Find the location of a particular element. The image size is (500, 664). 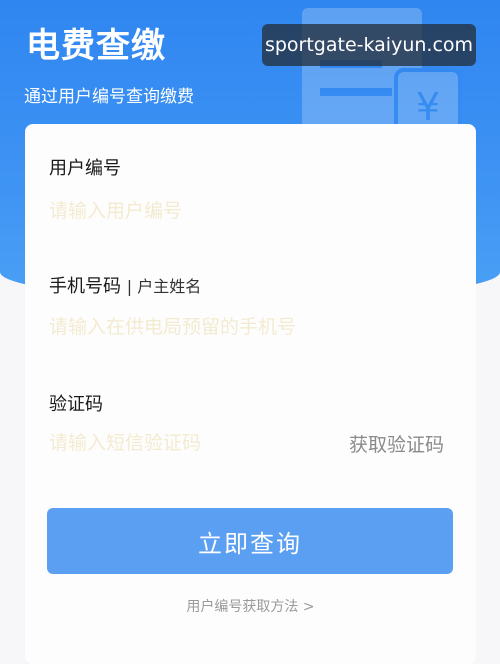

phone-input is located at coordinates (214, 327).